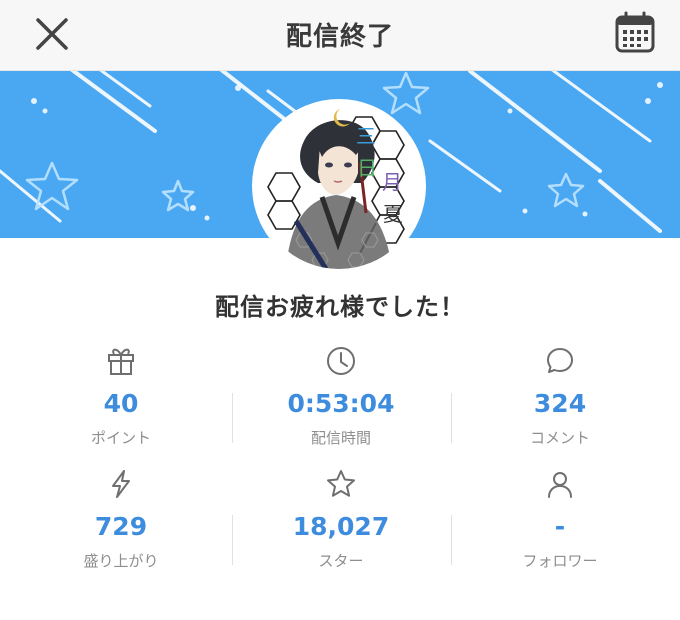 This screenshot has height=620, width=680. I want to click on followers-label: フォロワー, so click(560, 561).